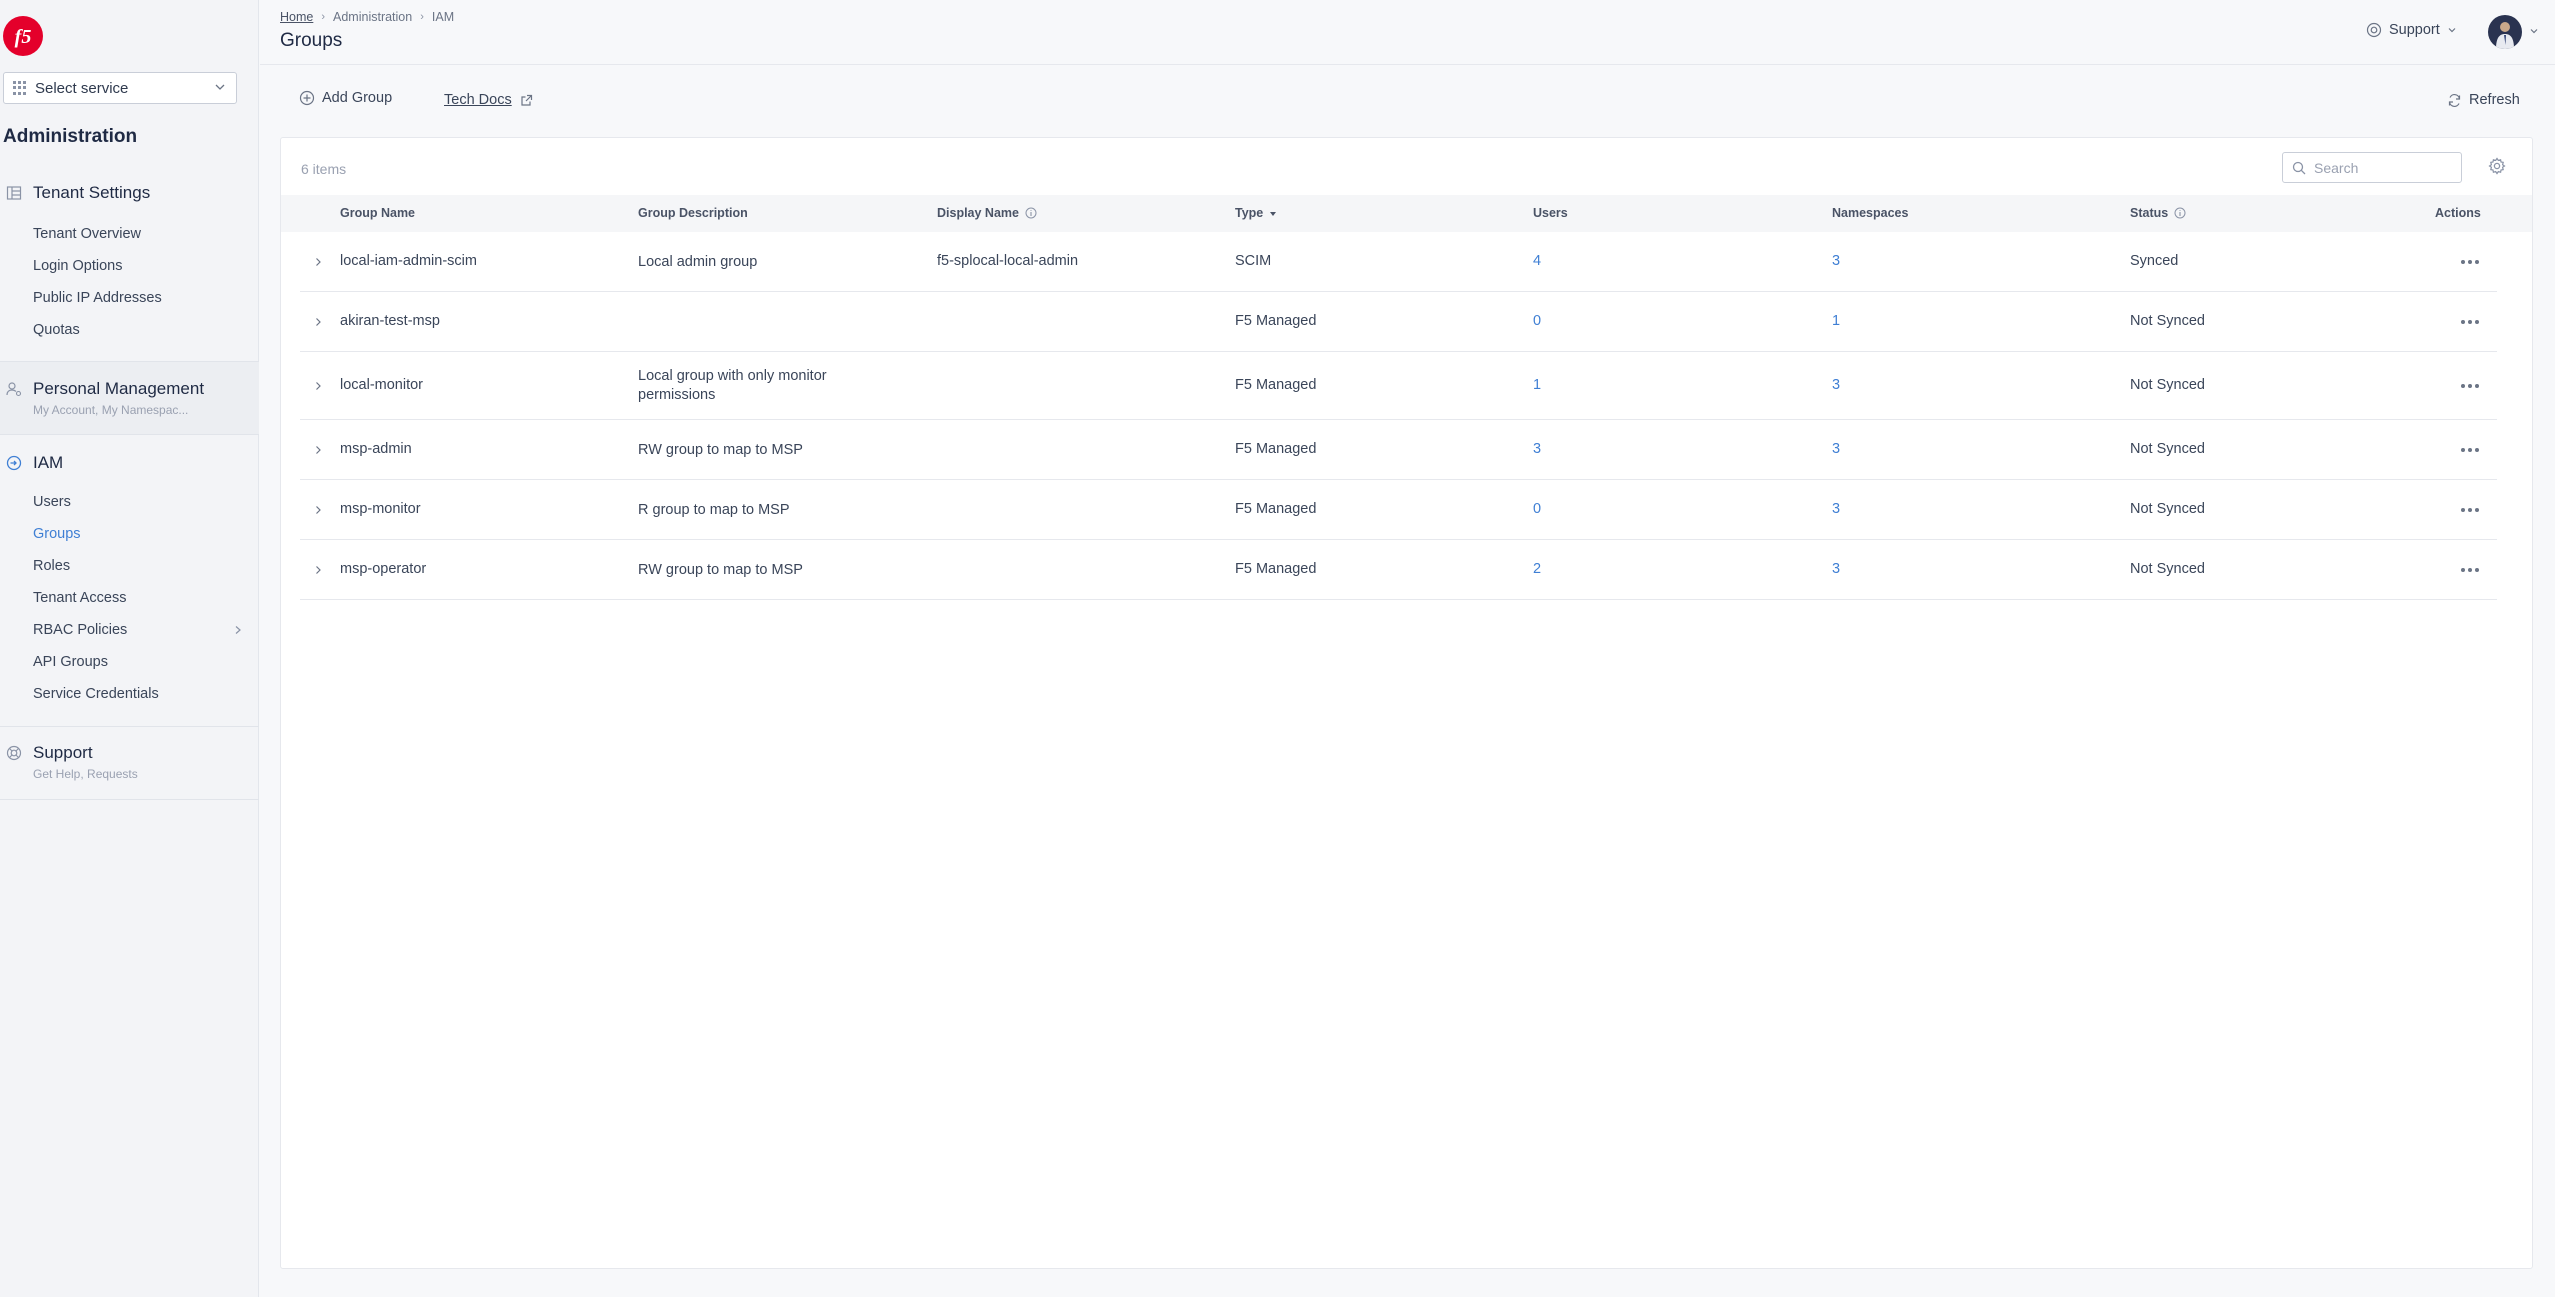 The height and width of the screenshot is (1297, 2555). Describe the element at coordinates (373, 17) in the screenshot. I see `breadcrumb-administration: Administration` at that location.